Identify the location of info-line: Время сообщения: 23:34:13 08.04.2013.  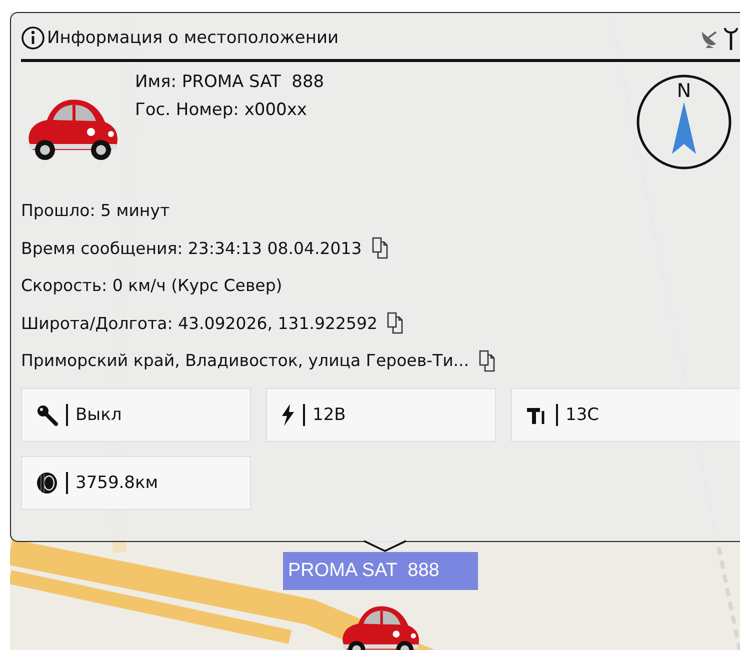
(191, 248).